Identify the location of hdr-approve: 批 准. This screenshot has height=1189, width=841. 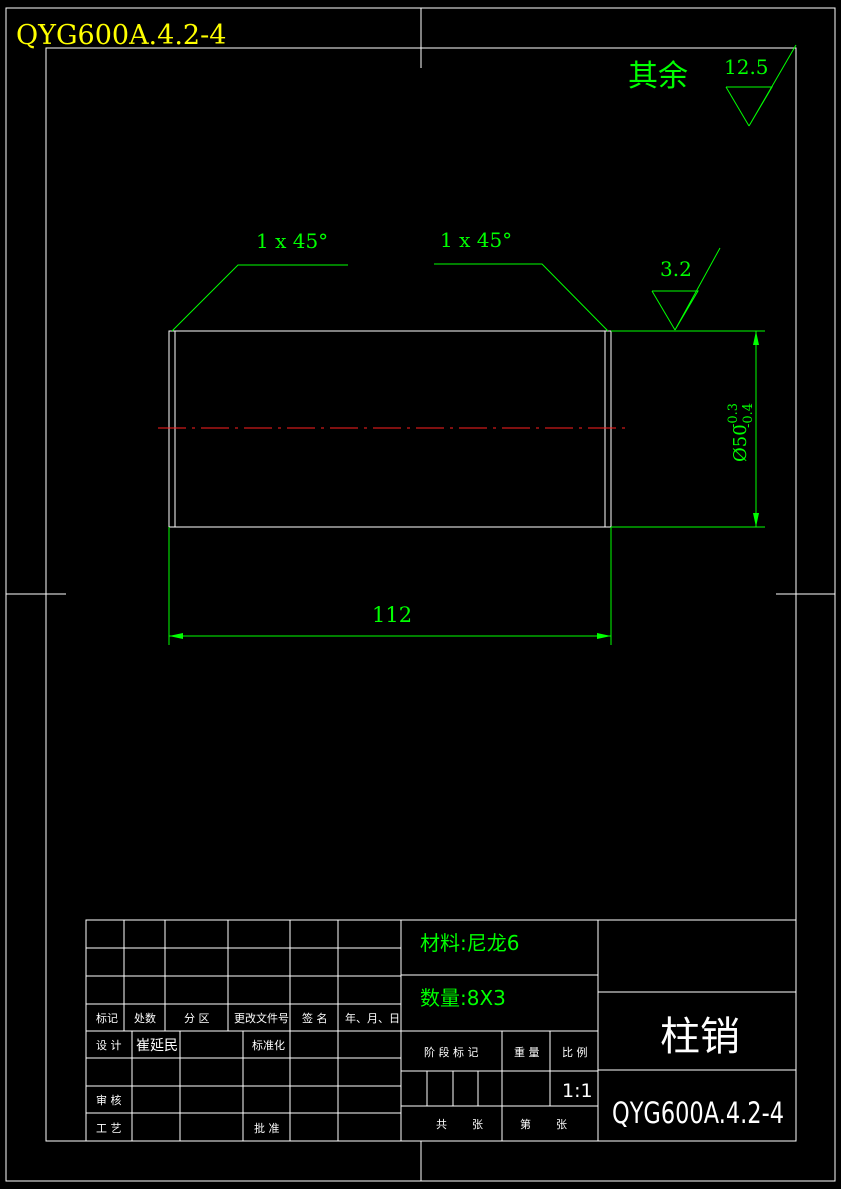
(267, 1128).